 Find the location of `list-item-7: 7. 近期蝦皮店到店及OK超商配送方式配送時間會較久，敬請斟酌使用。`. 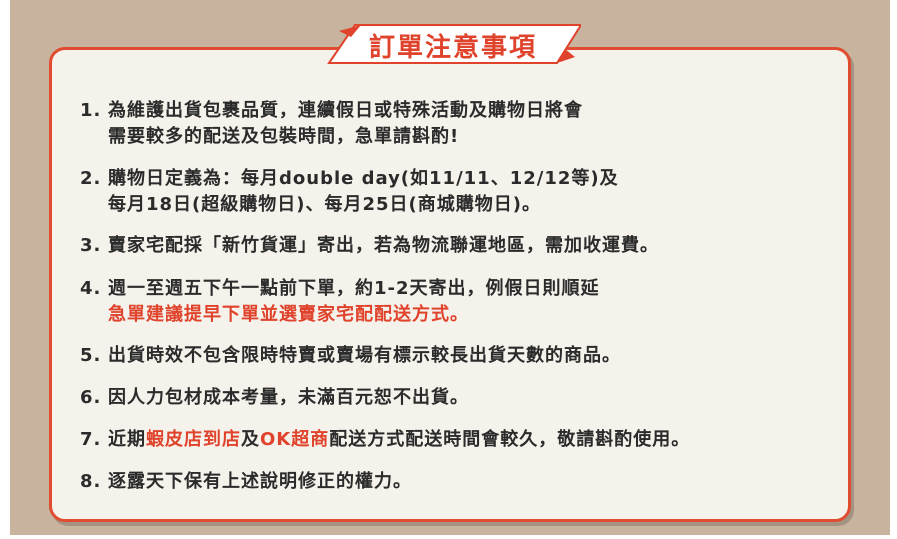

list-item-7: 7. 近期蝦皮店到店及OK超商配送方式配送時間會較久，敬請斟酌使用。 is located at coordinates (385, 440).